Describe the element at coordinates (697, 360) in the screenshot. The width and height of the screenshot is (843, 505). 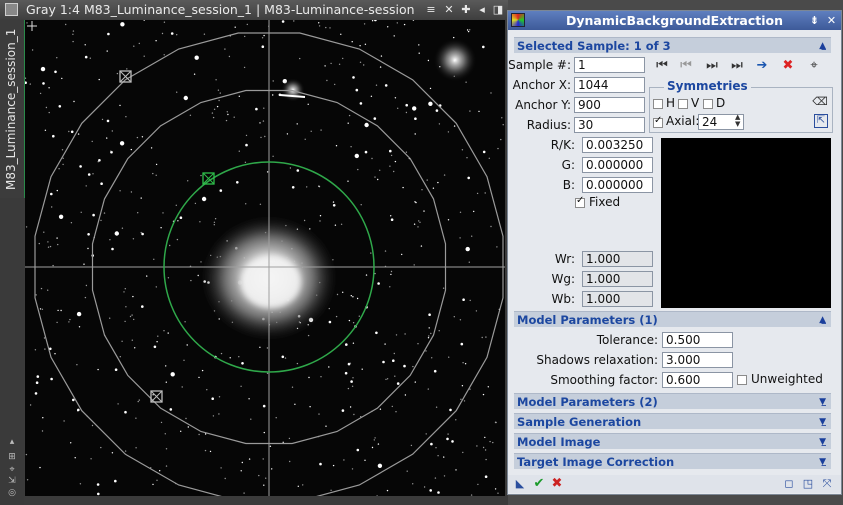
I see `shadows-relaxation-field: 3.000` at that location.